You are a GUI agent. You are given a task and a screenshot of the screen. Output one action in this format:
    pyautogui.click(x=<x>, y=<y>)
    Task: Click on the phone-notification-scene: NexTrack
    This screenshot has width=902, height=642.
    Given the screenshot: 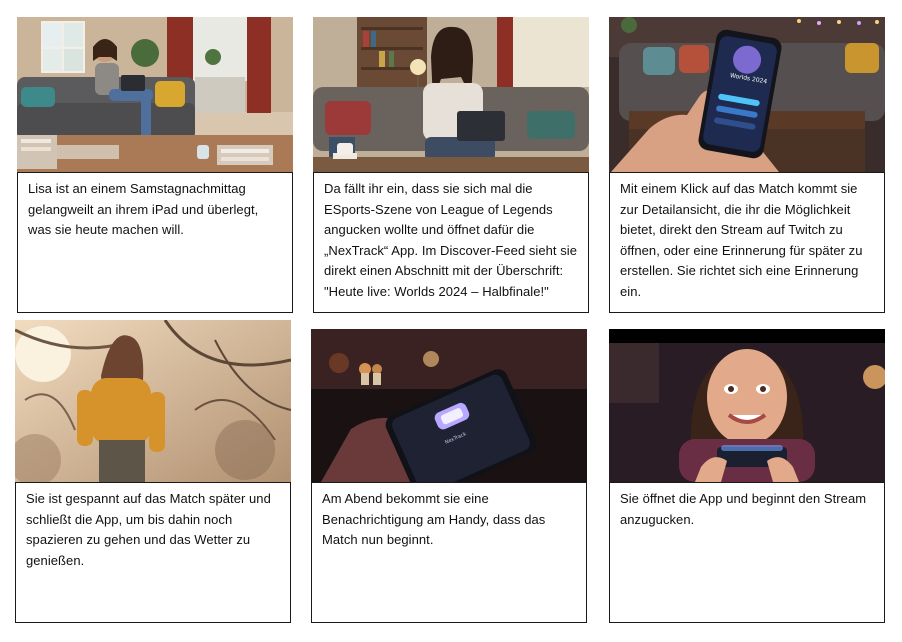 What is the action you would take?
    pyautogui.click(x=449, y=405)
    